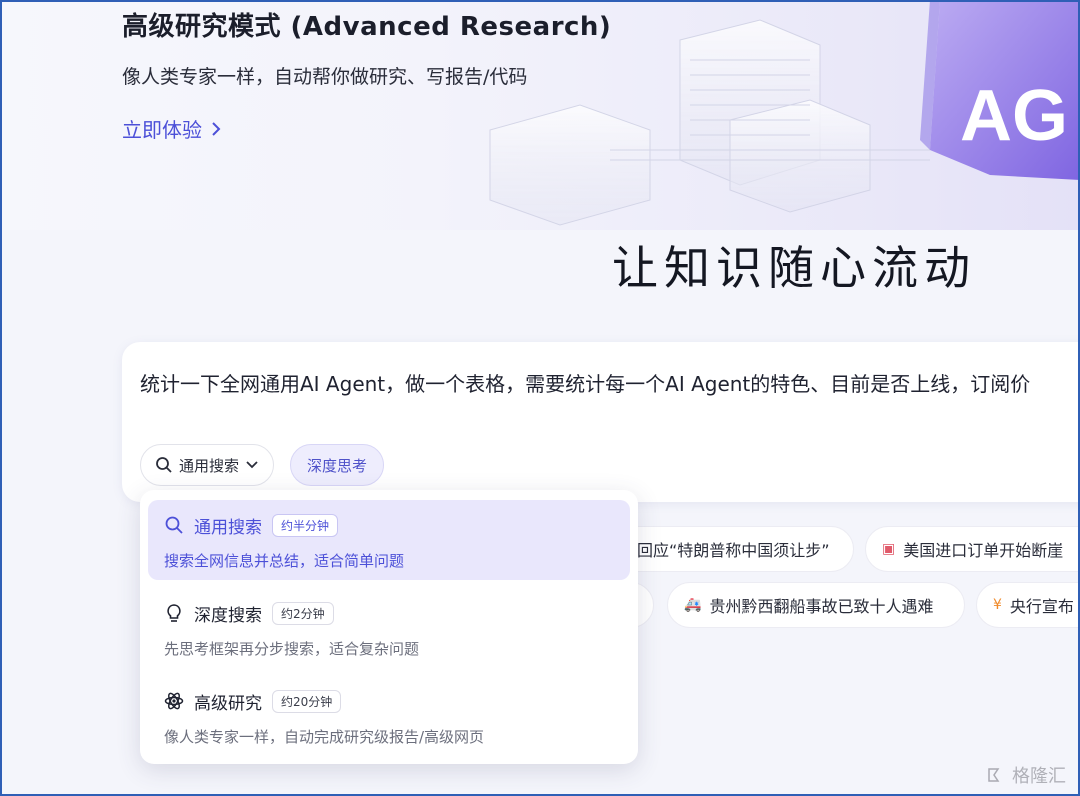 The image size is (1080, 796). What do you see at coordinates (367, 27) in the screenshot?
I see `hero-title: 高级研究模式 (Advanced Research)` at bounding box center [367, 27].